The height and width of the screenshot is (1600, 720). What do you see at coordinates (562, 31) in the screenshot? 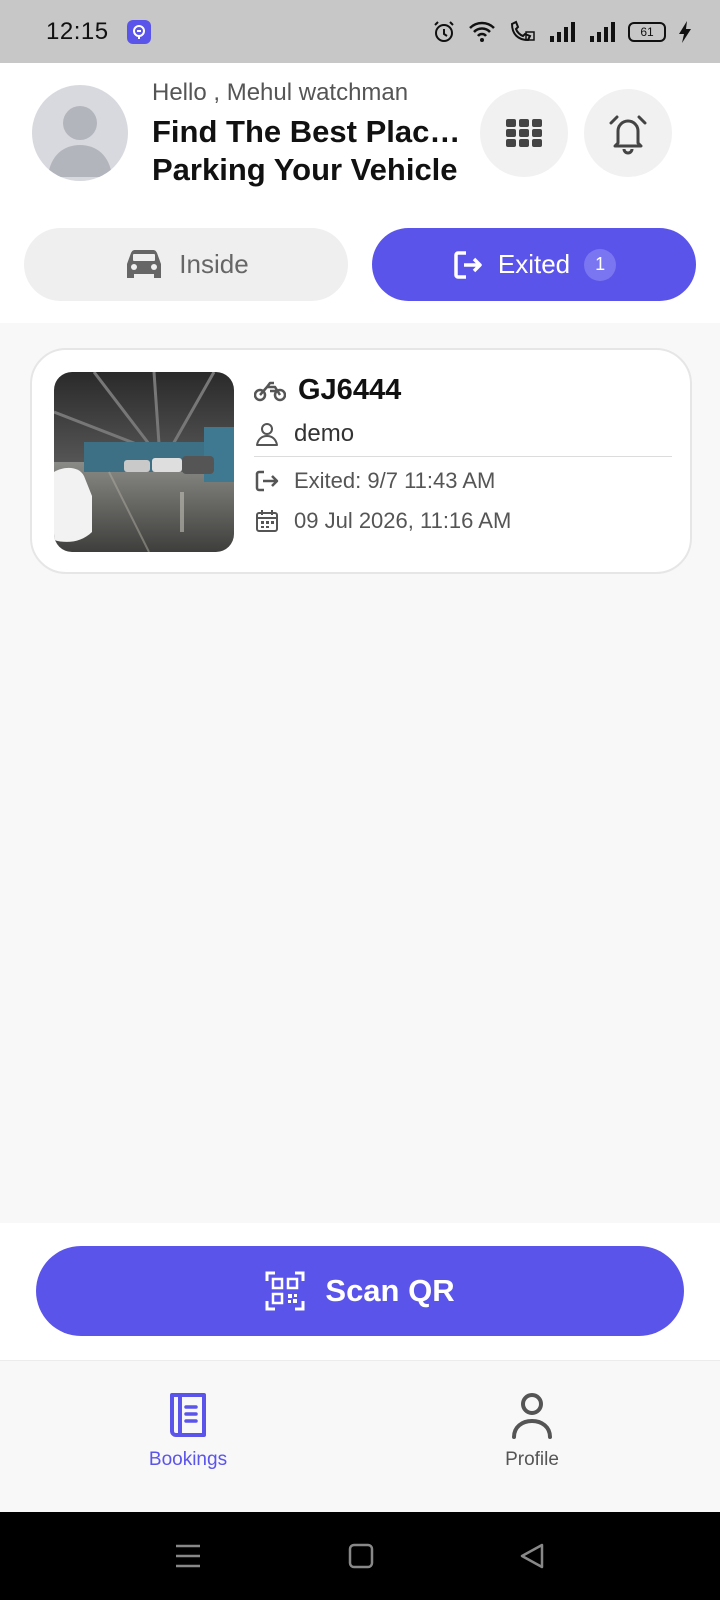
I see `signal-icon` at bounding box center [562, 31].